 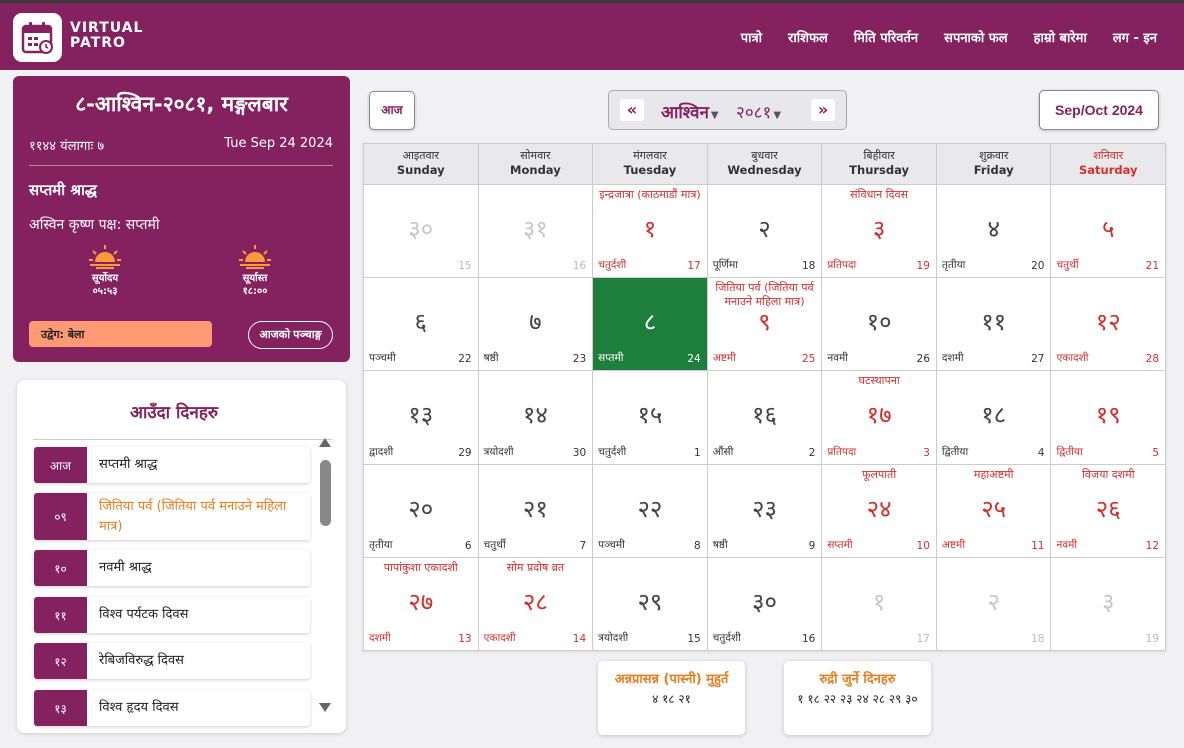 What do you see at coordinates (879, 508) in the screenshot?
I see `day-number: २४` at bounding box center [879, 508].